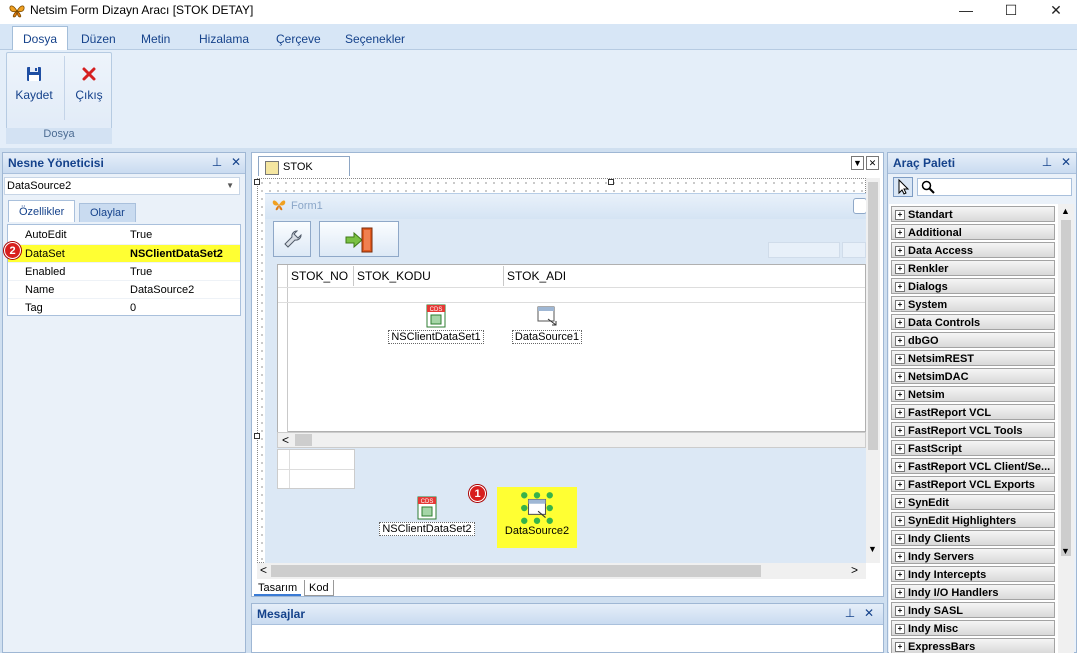 The height and width of the screenshot is (653, 1077). Describe the element at coordinates (162, 290) in the screenshot. I see `property-value: DataSource2` at that location.